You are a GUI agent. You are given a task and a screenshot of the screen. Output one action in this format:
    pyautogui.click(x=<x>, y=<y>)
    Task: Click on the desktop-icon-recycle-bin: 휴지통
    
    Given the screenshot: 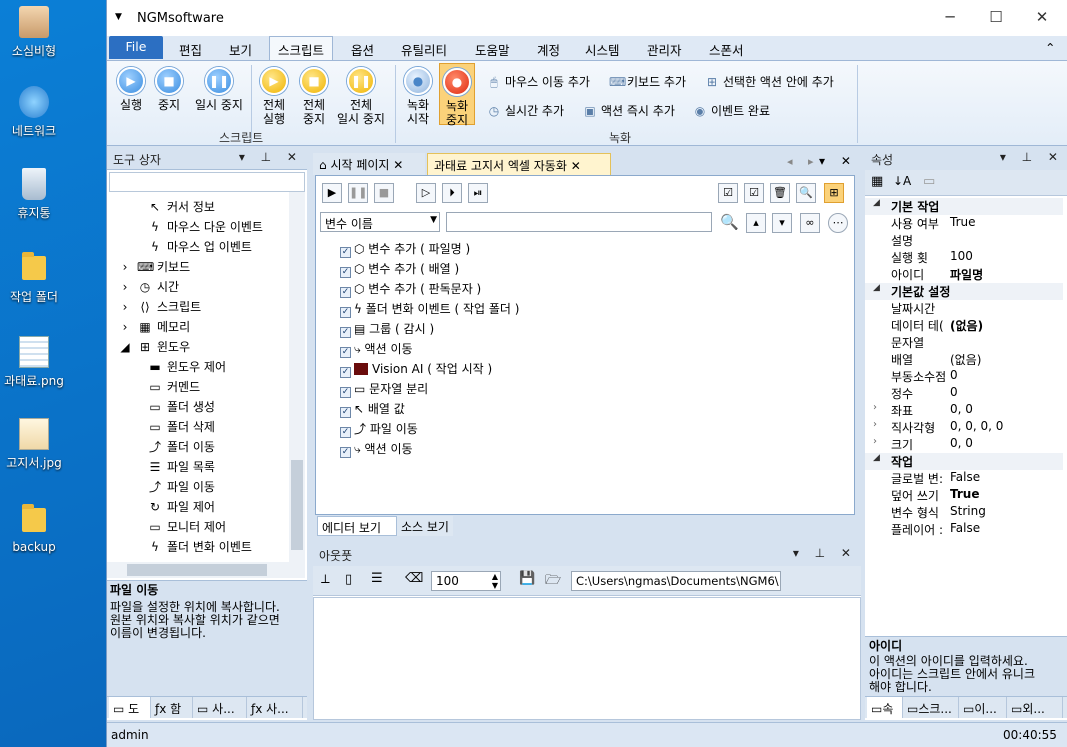 What is the action you would take?
    pyautogui.click(x=34, y=194)
    